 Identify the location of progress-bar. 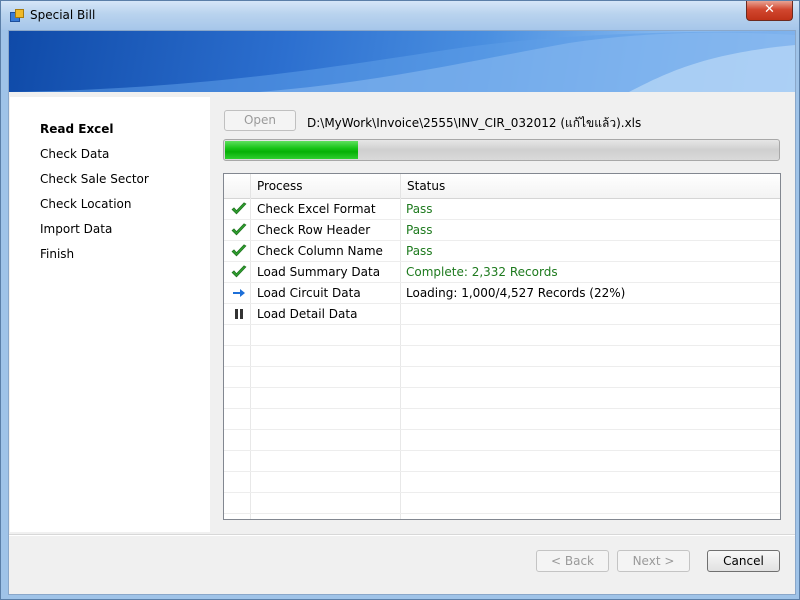
(501, 150).